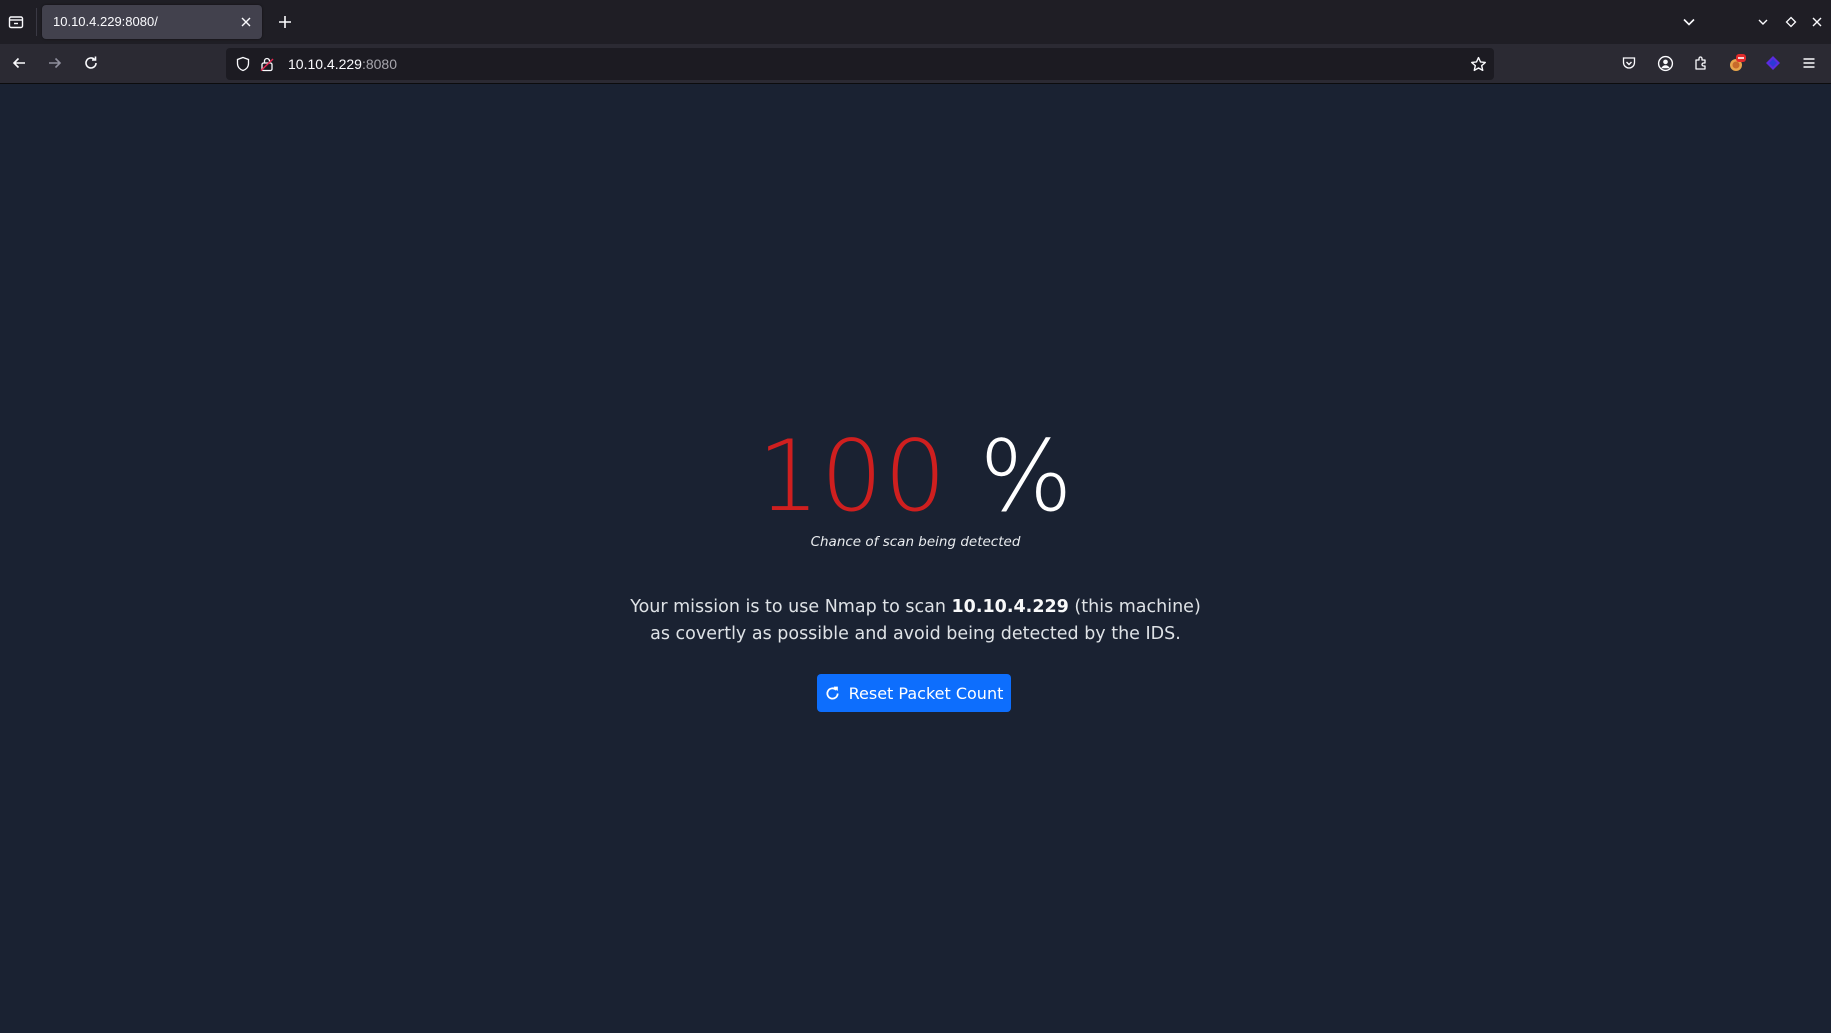  I want to click on url-text: 10.10.4.229:8080, so click(342, 64).